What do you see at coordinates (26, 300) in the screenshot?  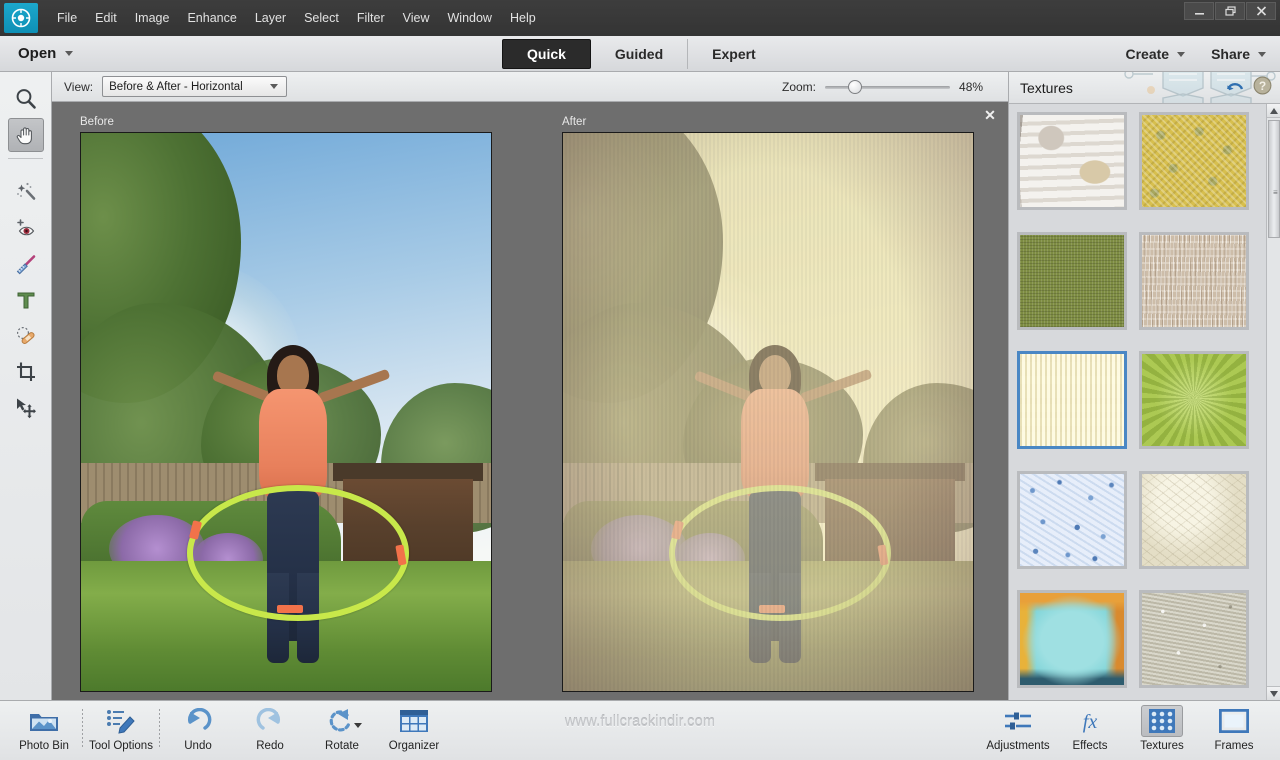 I see `type-tool` at bounding box center [26, 300].